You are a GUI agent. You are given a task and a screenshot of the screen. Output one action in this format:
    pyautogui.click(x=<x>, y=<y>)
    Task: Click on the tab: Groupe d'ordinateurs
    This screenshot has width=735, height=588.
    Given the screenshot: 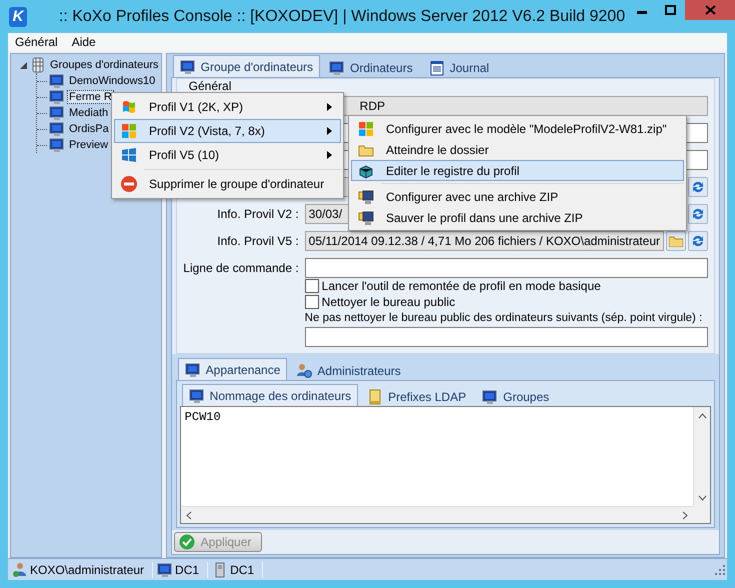 What is the action you would take?
    pyautogui.click(x=246, y=66)
    